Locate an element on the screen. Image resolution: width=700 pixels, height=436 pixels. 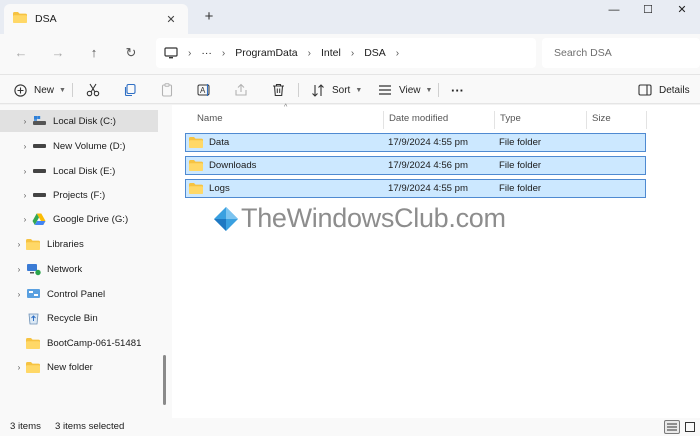
tiles-view-button is located at coordinates (690, 427).